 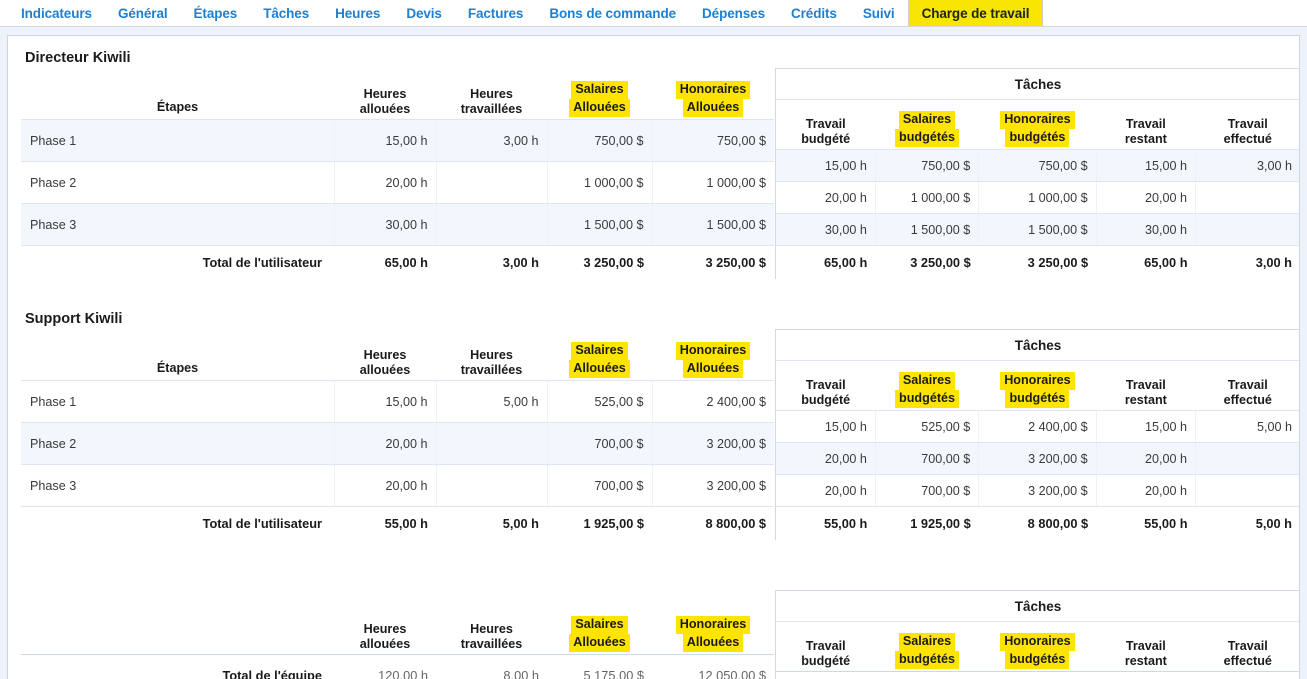 What do you see at coordinates (599, 182) in the screenshot?
I see `cell-salaires-allouees: 1 000,00 $` at bounding box center [599, 182].